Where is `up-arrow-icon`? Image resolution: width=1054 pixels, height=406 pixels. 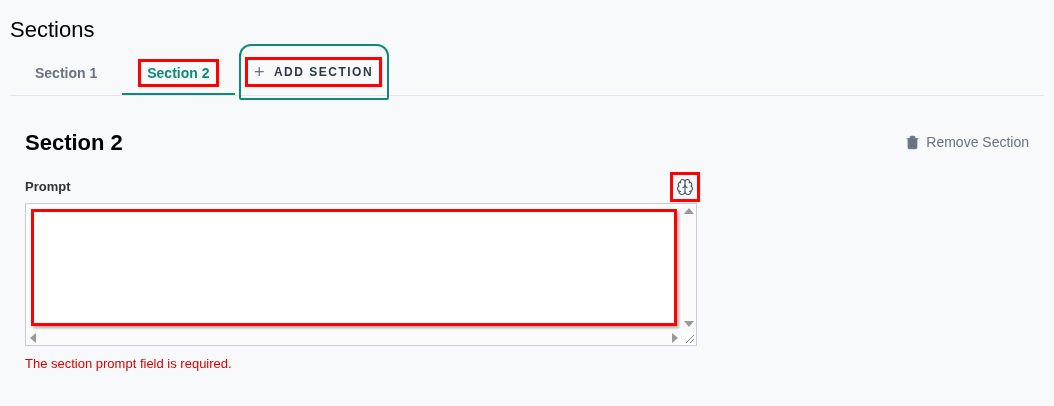 up-arrow-icon is located at coordinates (689, 211).